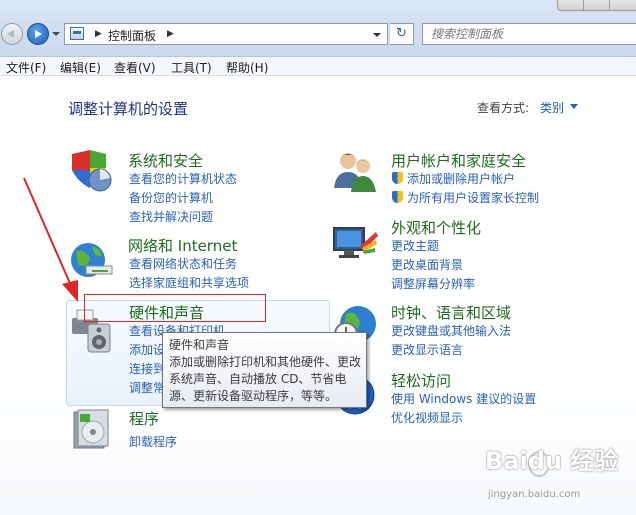  Describe the element at coordinates (38, 34) in the screenshot. I see `forward-button` at that location.